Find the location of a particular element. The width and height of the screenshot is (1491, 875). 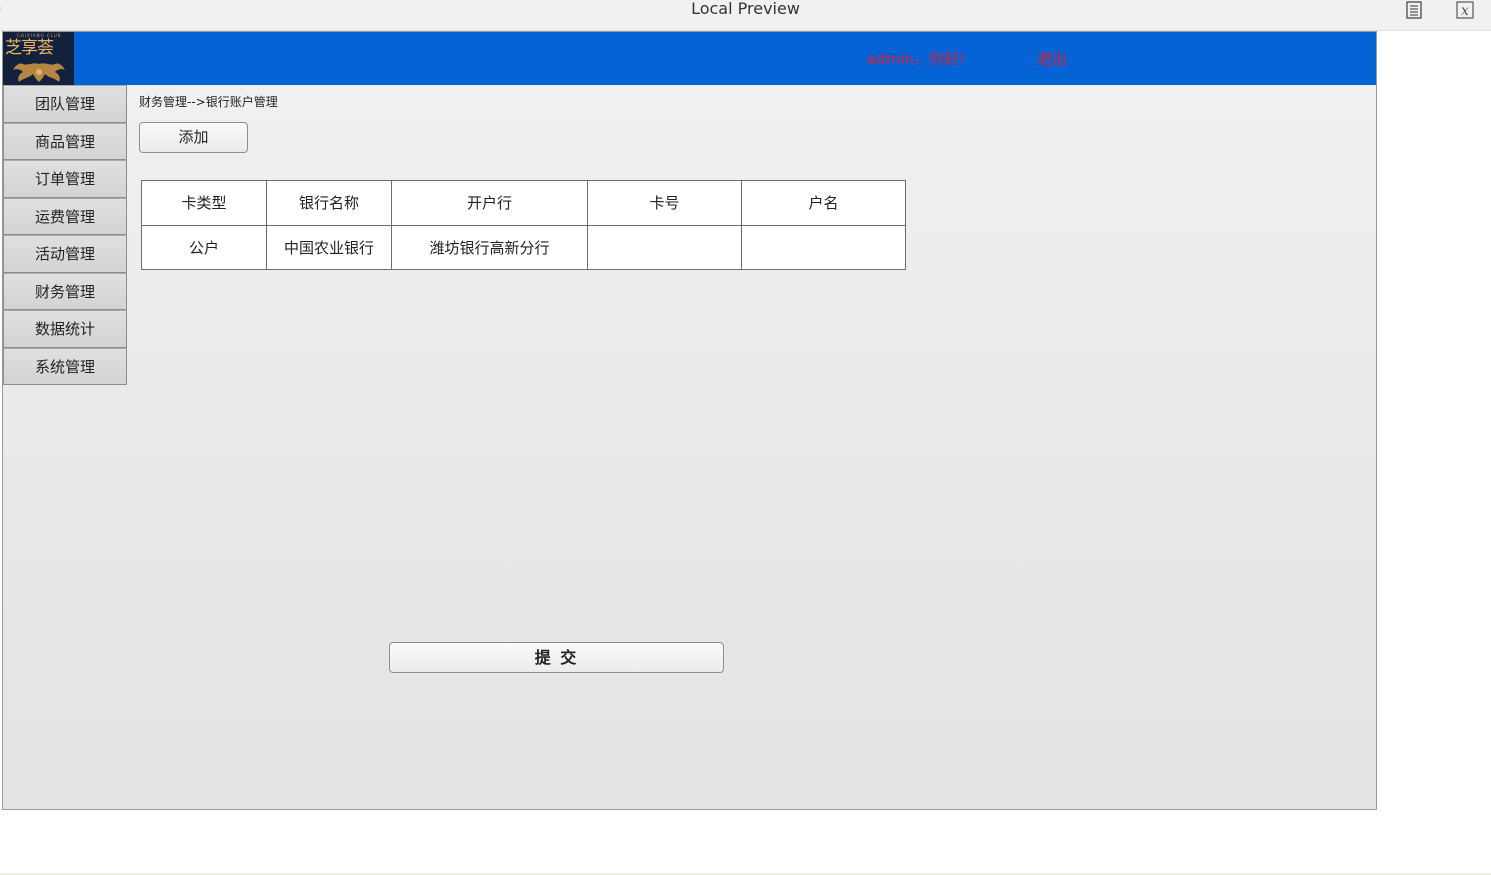

script-x-icon: x is located at coordinates (1466, 10).